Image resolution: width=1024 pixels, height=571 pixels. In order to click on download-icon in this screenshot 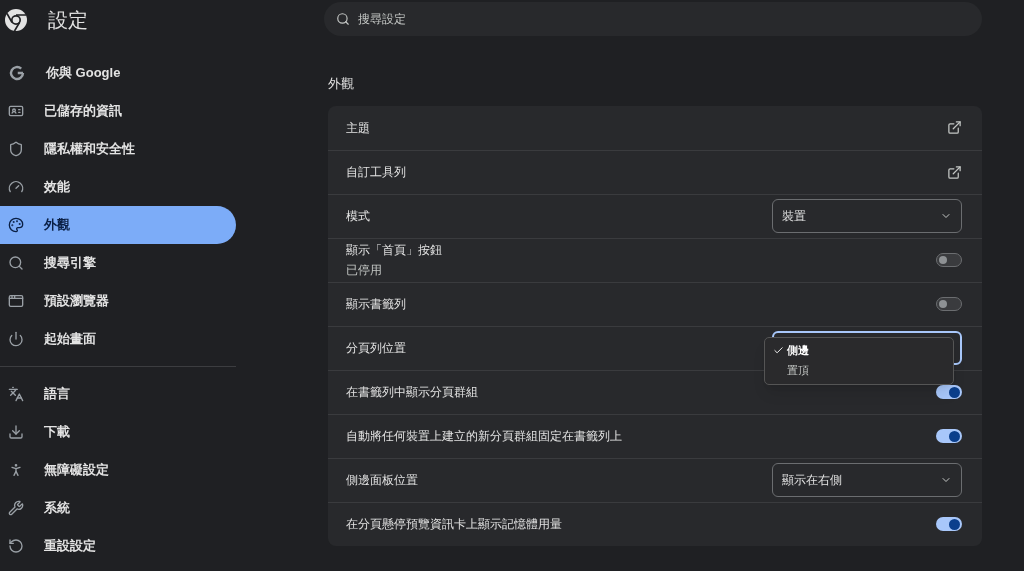, I will do `click(16, 432)`.